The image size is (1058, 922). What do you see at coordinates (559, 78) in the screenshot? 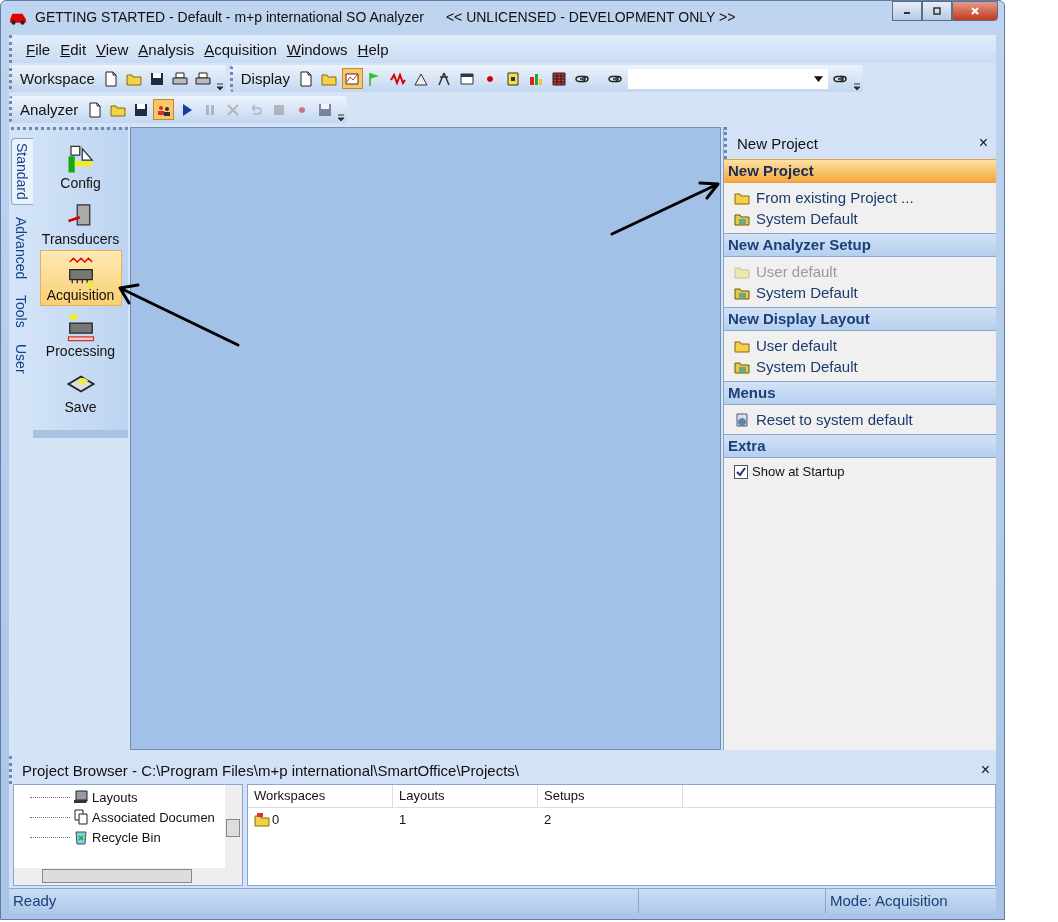
I see `table-icon` at bounding box center [559, 78].